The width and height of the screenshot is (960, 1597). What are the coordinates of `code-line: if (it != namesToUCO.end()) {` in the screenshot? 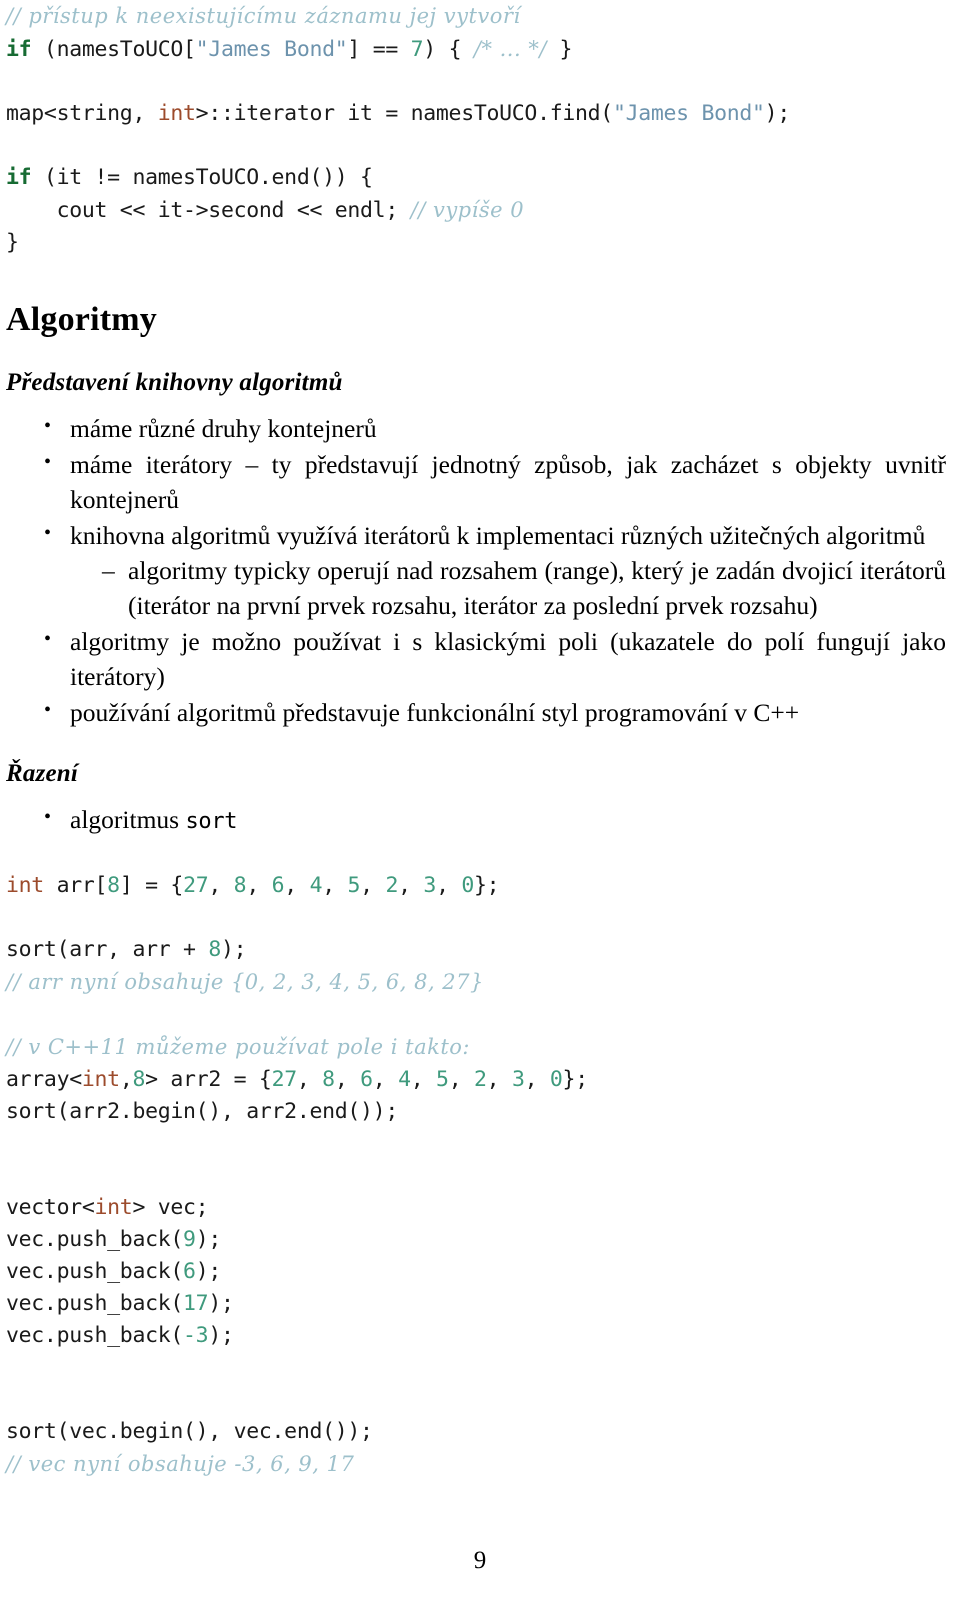 It's located at (476, 178).